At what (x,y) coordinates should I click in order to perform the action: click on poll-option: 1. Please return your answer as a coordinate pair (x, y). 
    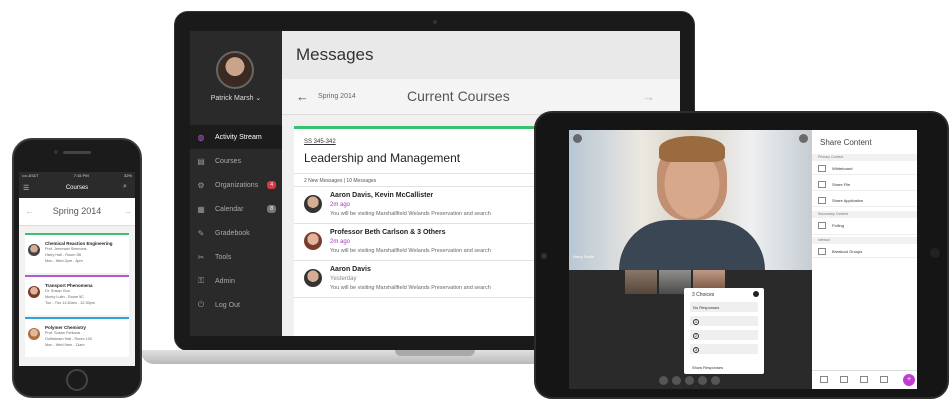
    Looking at the image, I should click on (724, 321).